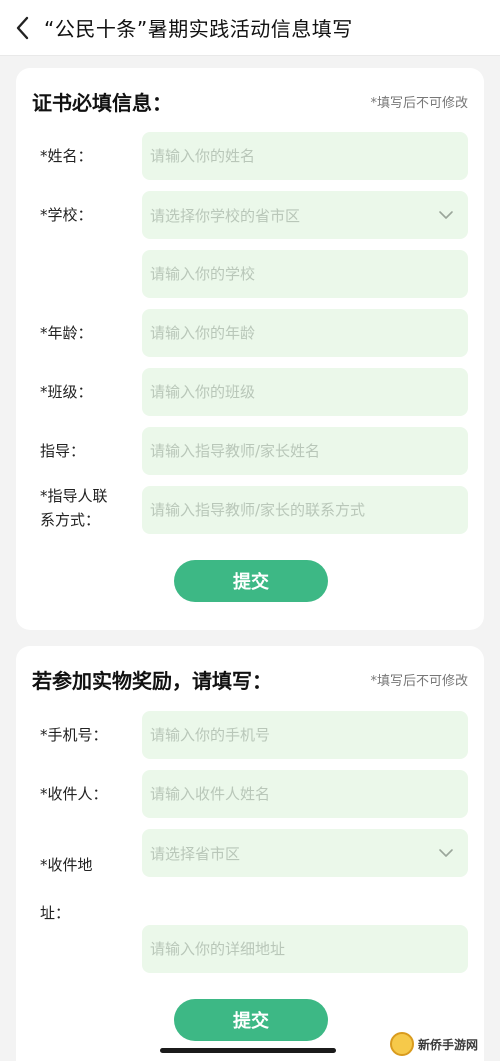 The width and height of the screenshot is (500, 1061). What do you see at coordinates (290, 392) in the screenshot?
I see `class-input` at bounding box center [290, 392].